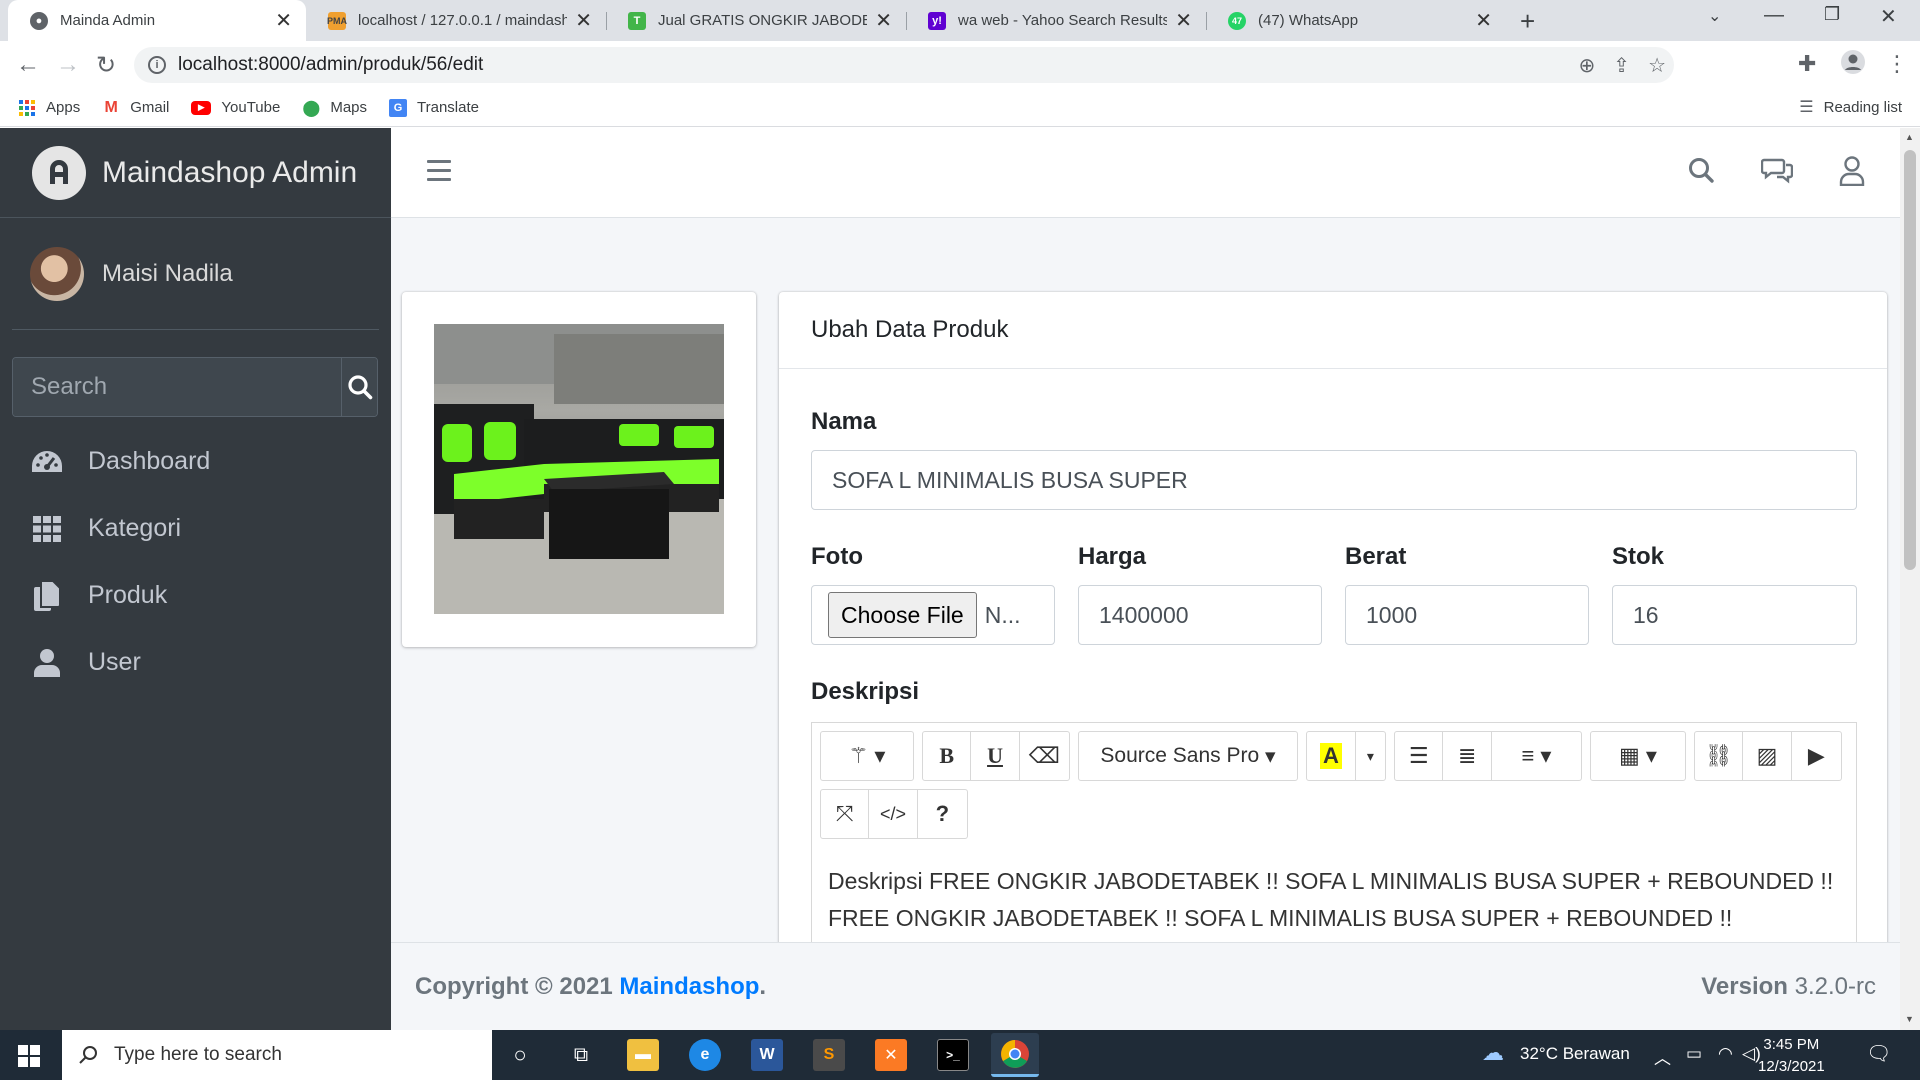 The height and width of the screenshot is (1080, 1920). Describe the element at coordinates (1638, 756) in the screenshot. I see `table-icon: ▦ ▾` at that location.